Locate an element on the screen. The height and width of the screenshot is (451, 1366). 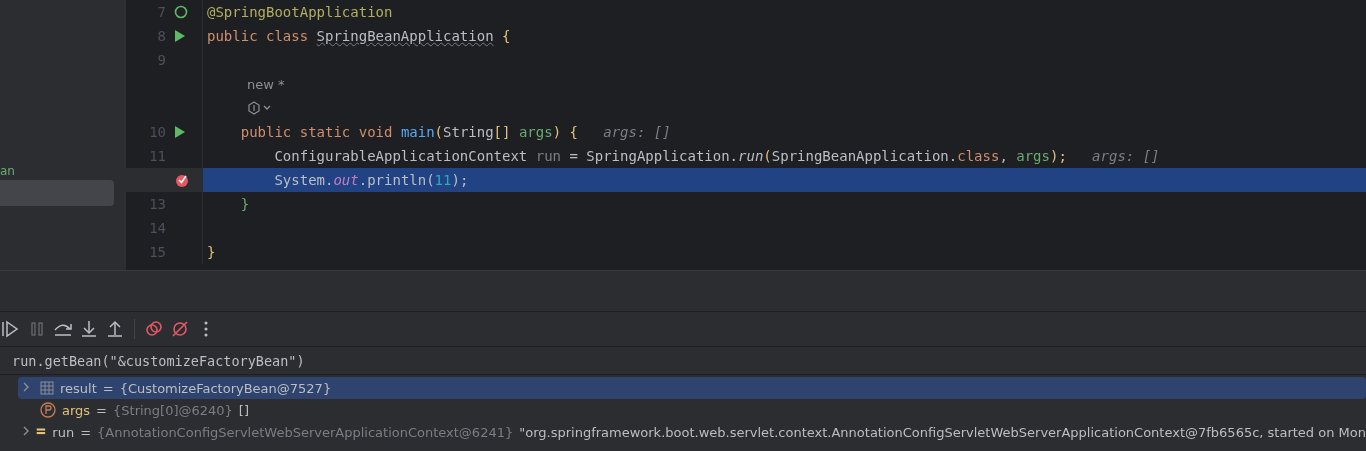
code-line: public class SpringBeanApplication { is located at coordinates (359, 36).